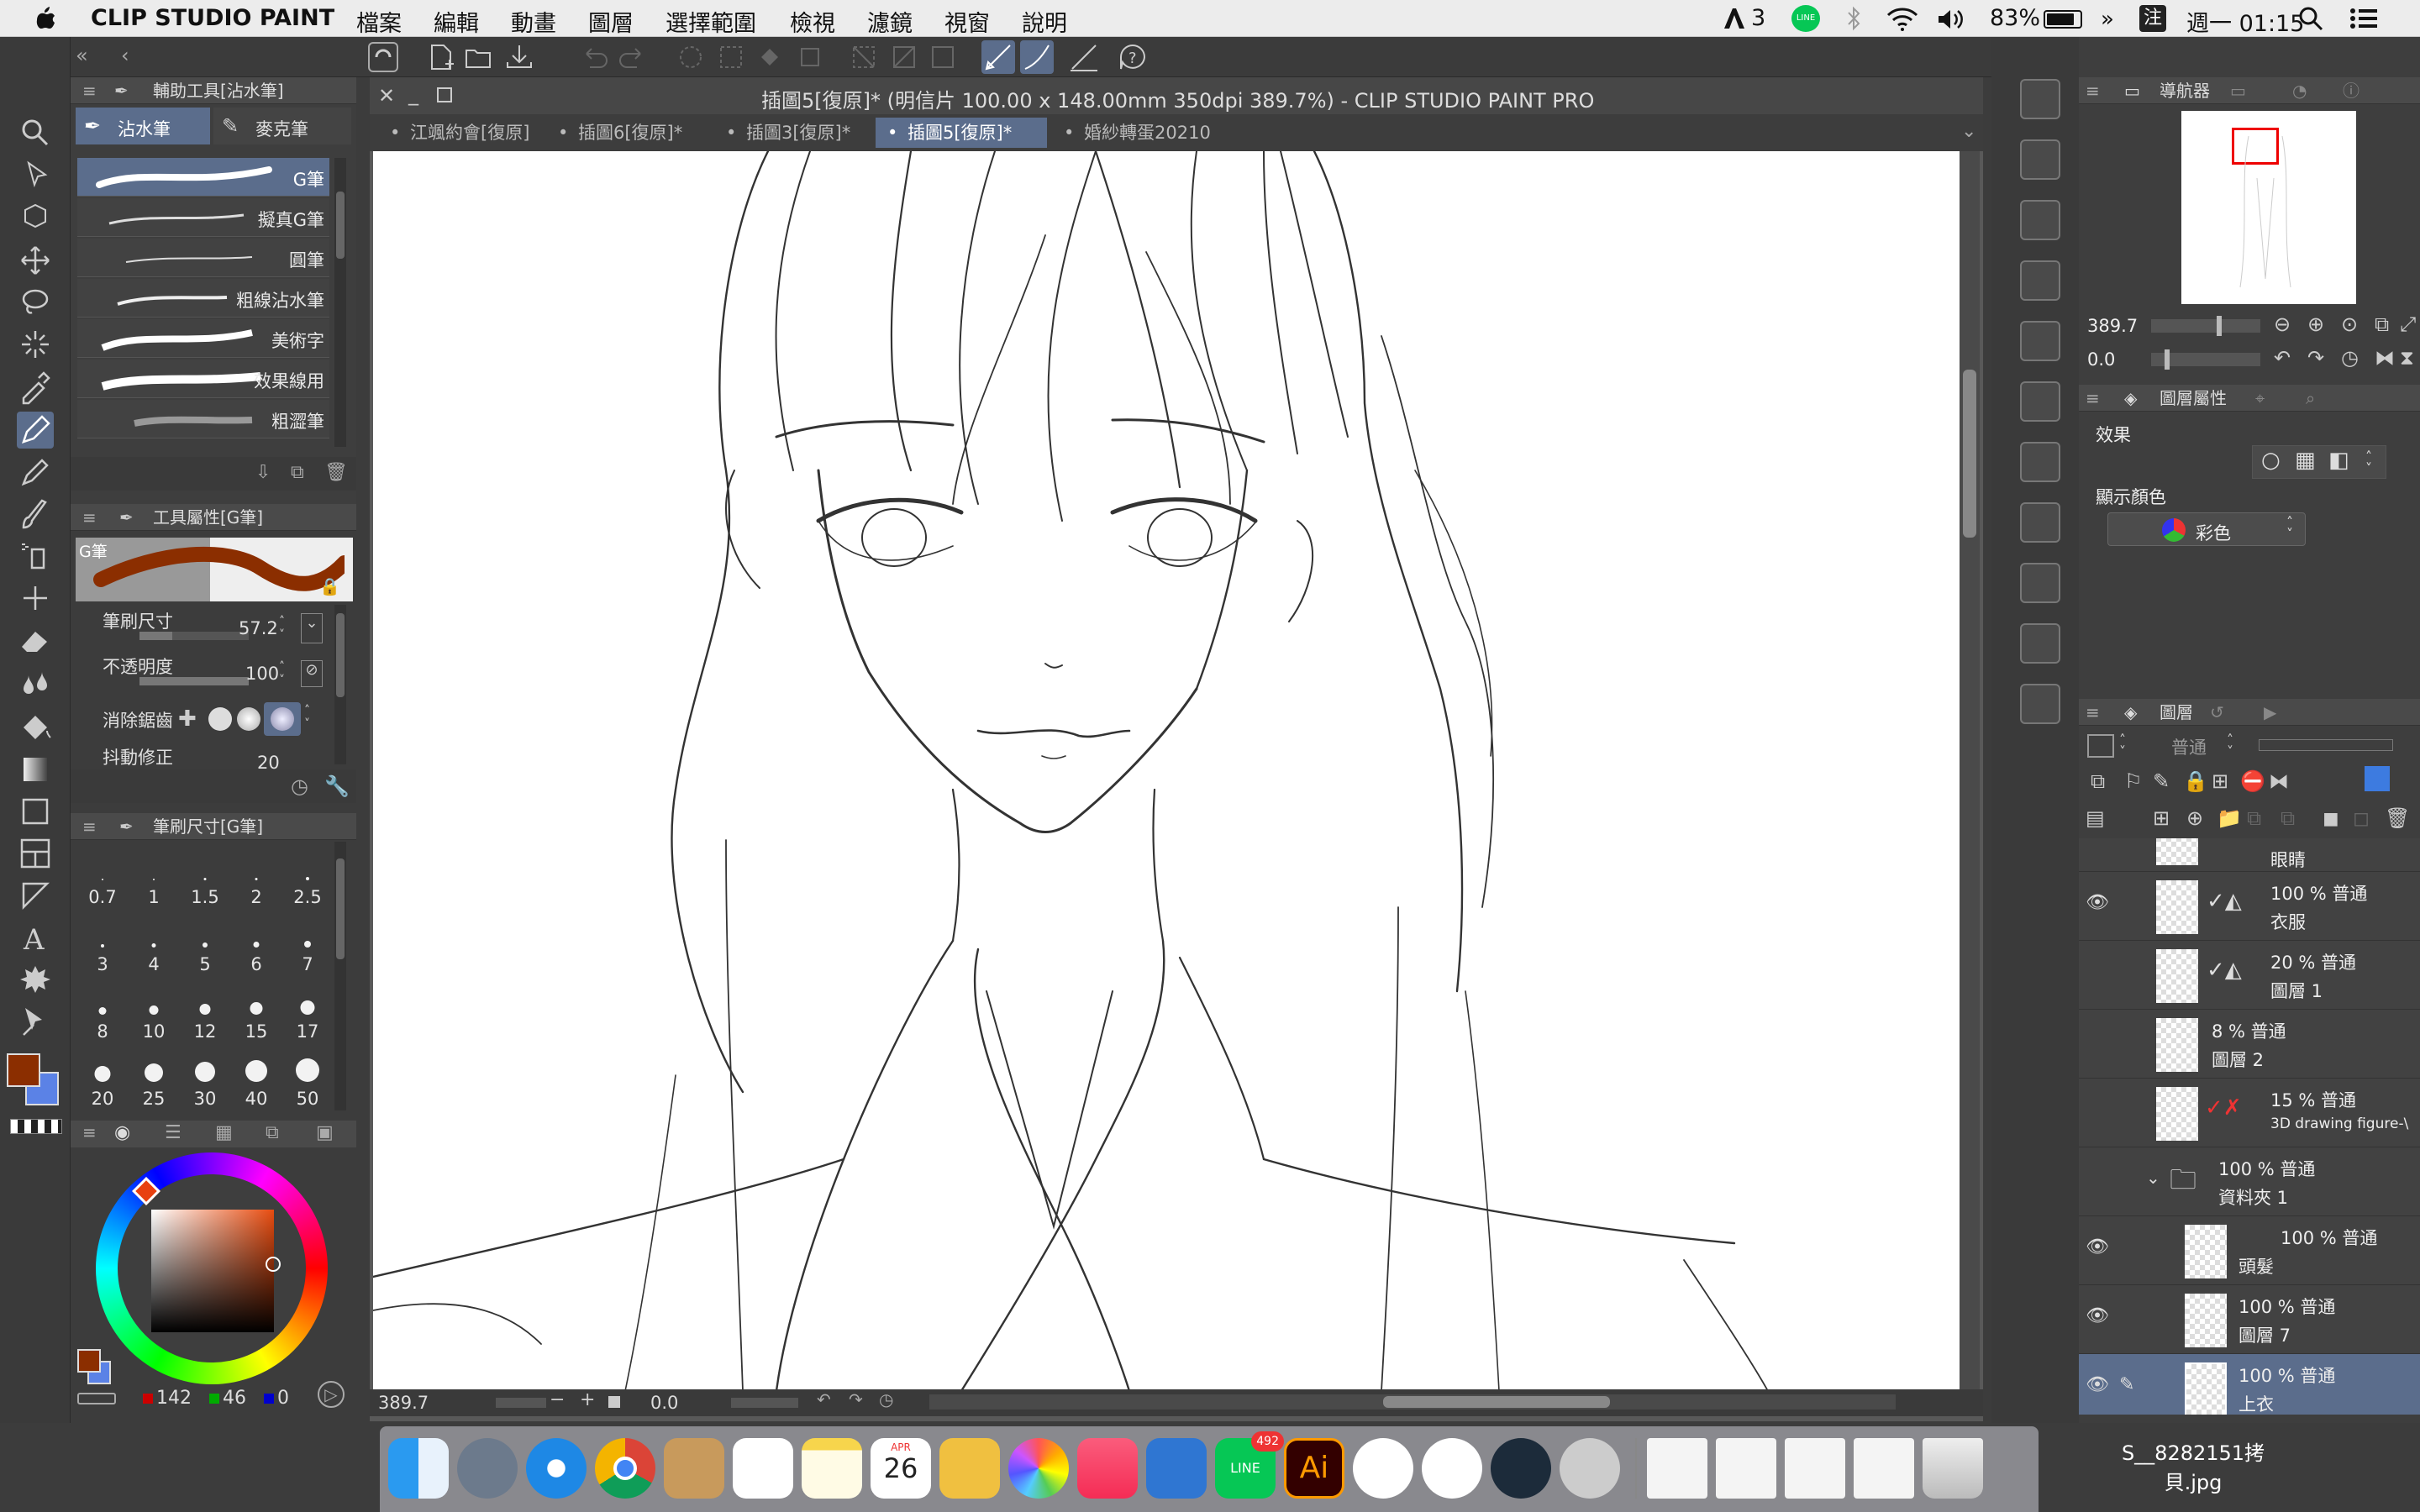 The height and width of the screenshot is (1512, 2420). Describe the element at coordinates (35, 216) in the screenshot. I see `3d-object-tool` at that location.